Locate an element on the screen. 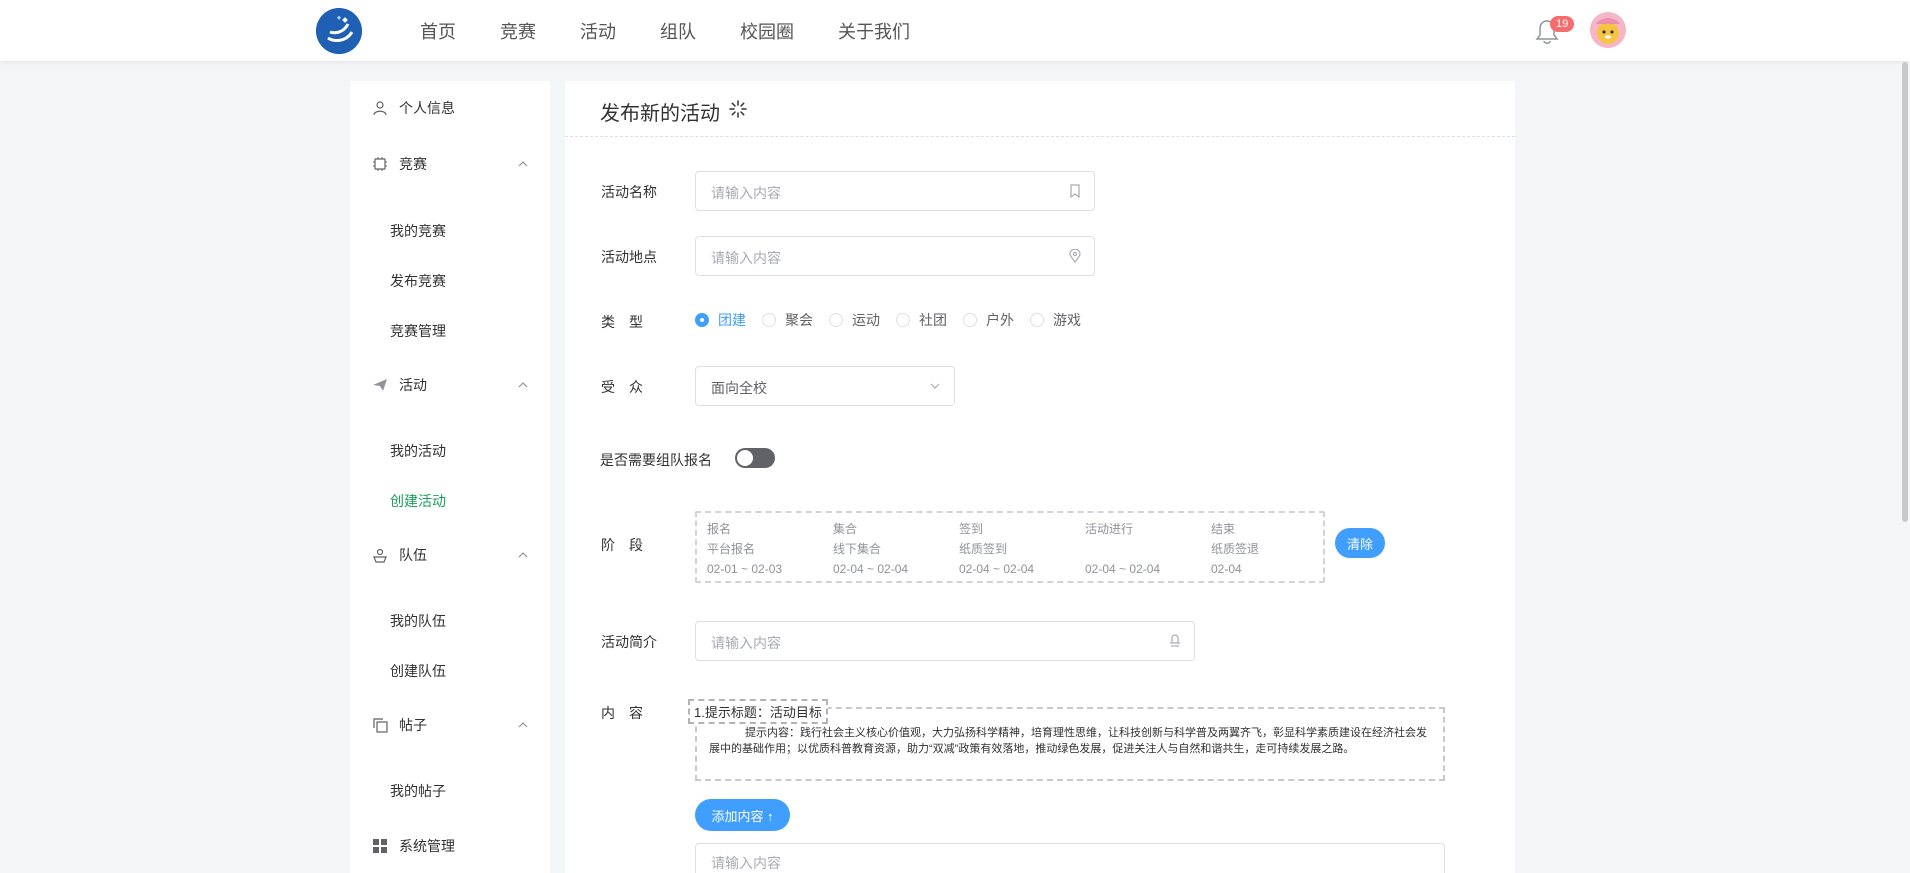 The height and width of the screenshot is (873, 1910). site-logo is located at coordinates (339, 31).